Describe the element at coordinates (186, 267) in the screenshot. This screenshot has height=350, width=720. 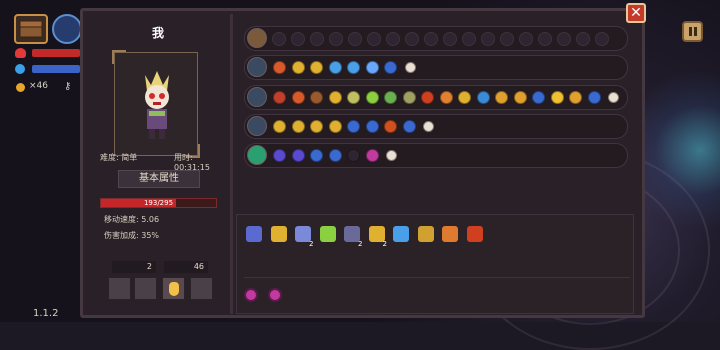
I see `coin-count: 46` at that location.